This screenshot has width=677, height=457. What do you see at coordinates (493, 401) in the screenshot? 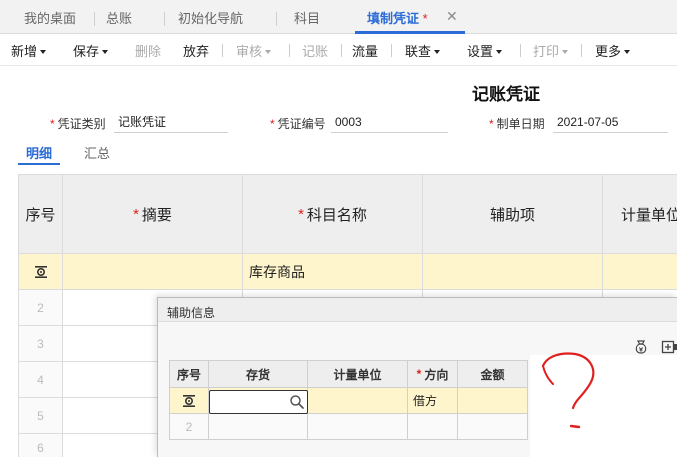
I see `aux-row1-amount-cell` at bounding box center [493, 401].